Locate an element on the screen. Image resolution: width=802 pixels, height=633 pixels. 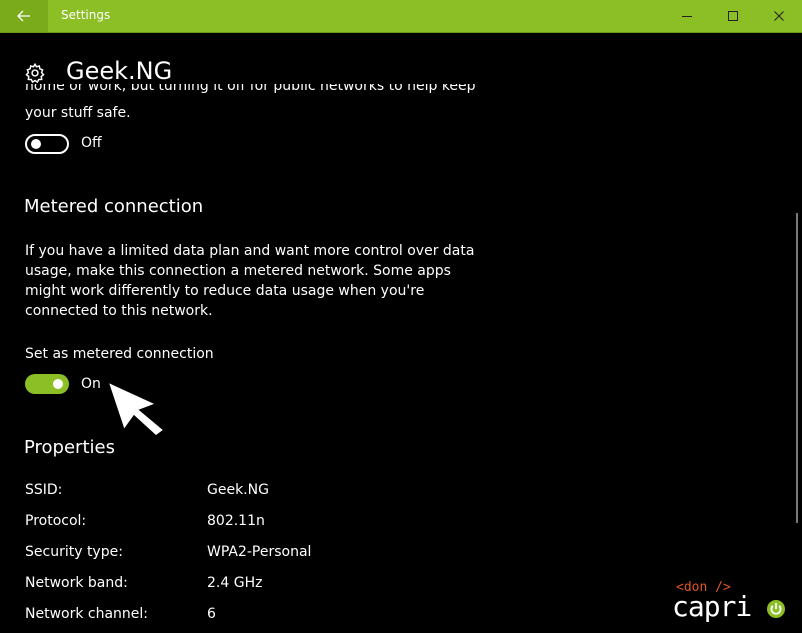
network-discoverable-toggle is located at coordinates (47, 144).